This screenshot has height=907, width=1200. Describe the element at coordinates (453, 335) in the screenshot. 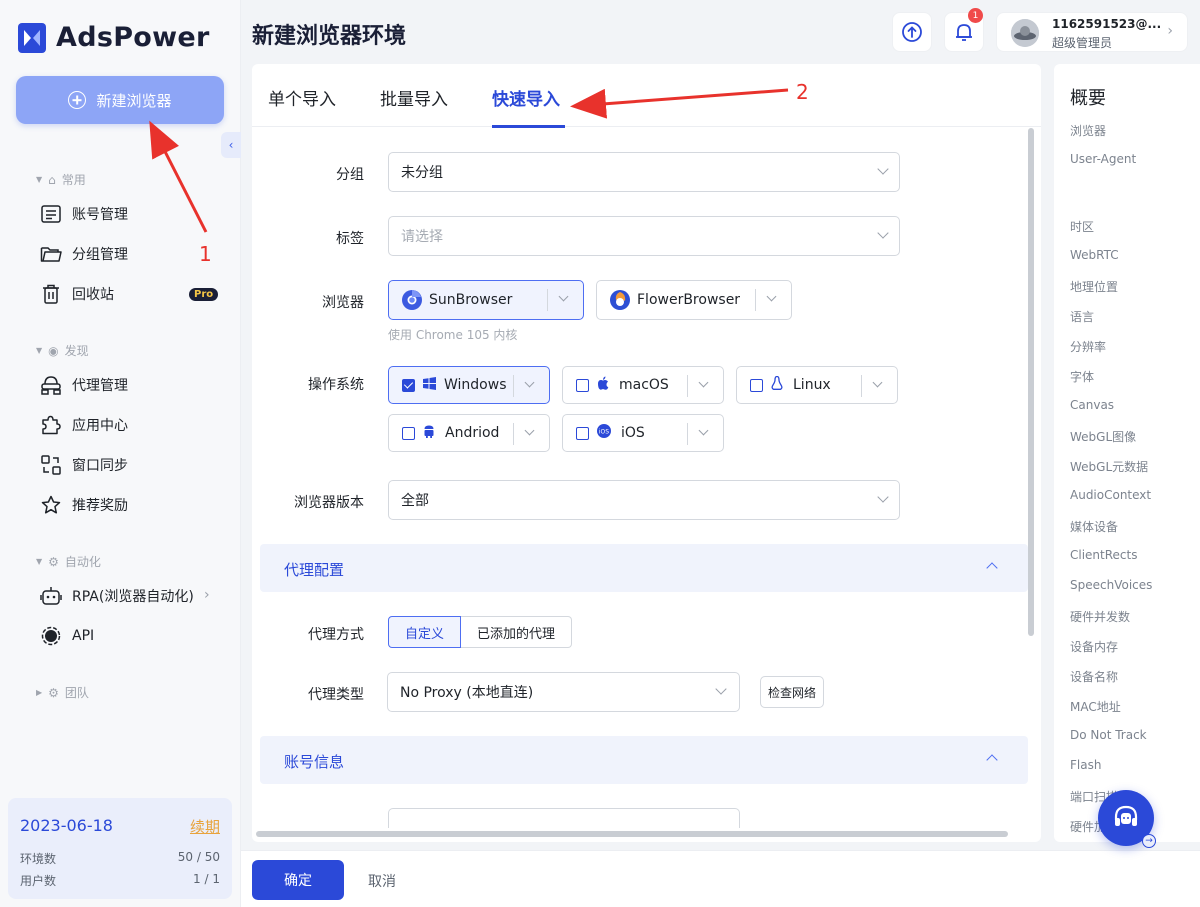

I see `browser-core-hint: 使用 Chrome 105 内核` at that location.